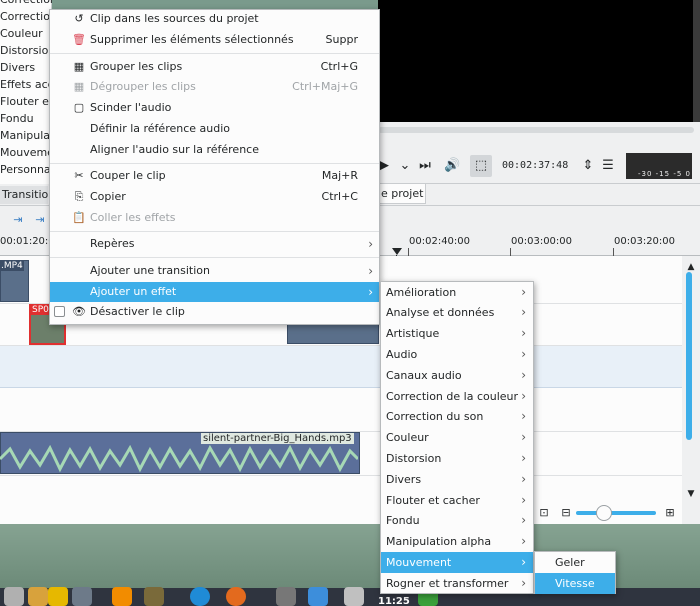 The width and height of the screenshot is (700, 606). What do you see at coordinates (447, 583) in the screenshot?
I see `menu-item-label: Rogner et transformer` at bounding box center [447, 583].